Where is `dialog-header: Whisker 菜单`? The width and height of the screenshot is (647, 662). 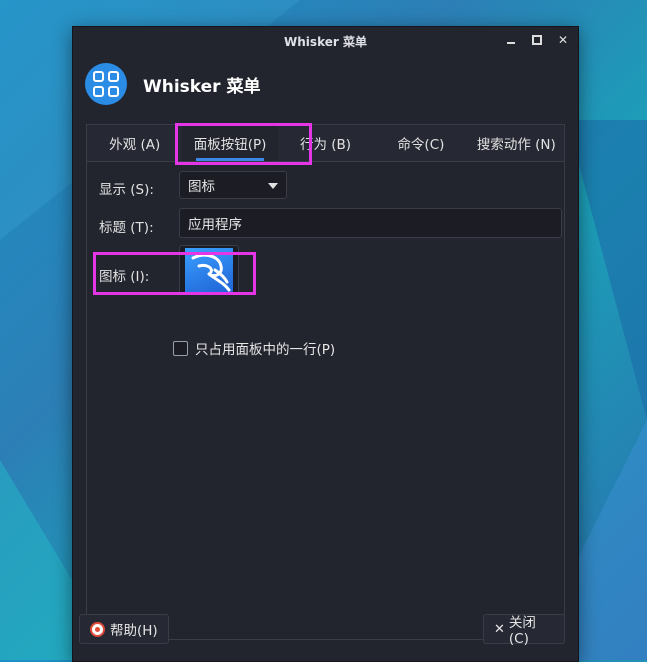 dialog-header: Whisker 菜单 is located at coordinates (325, 84).